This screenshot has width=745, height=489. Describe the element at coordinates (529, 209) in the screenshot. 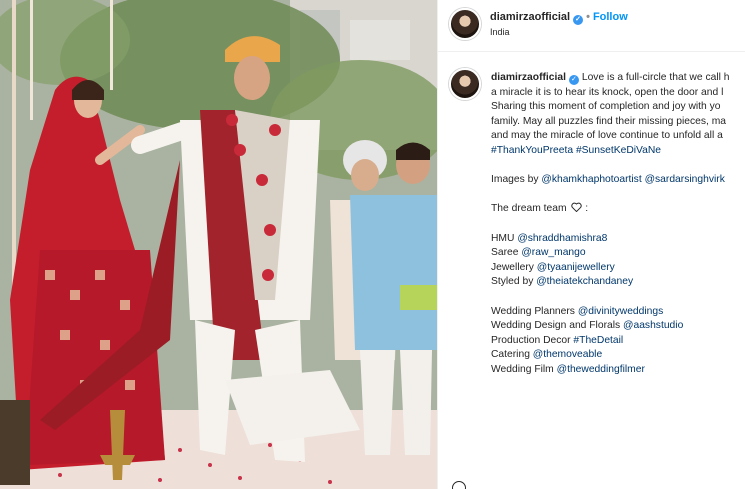

I see `dream-team-label: The dream team` at that location.